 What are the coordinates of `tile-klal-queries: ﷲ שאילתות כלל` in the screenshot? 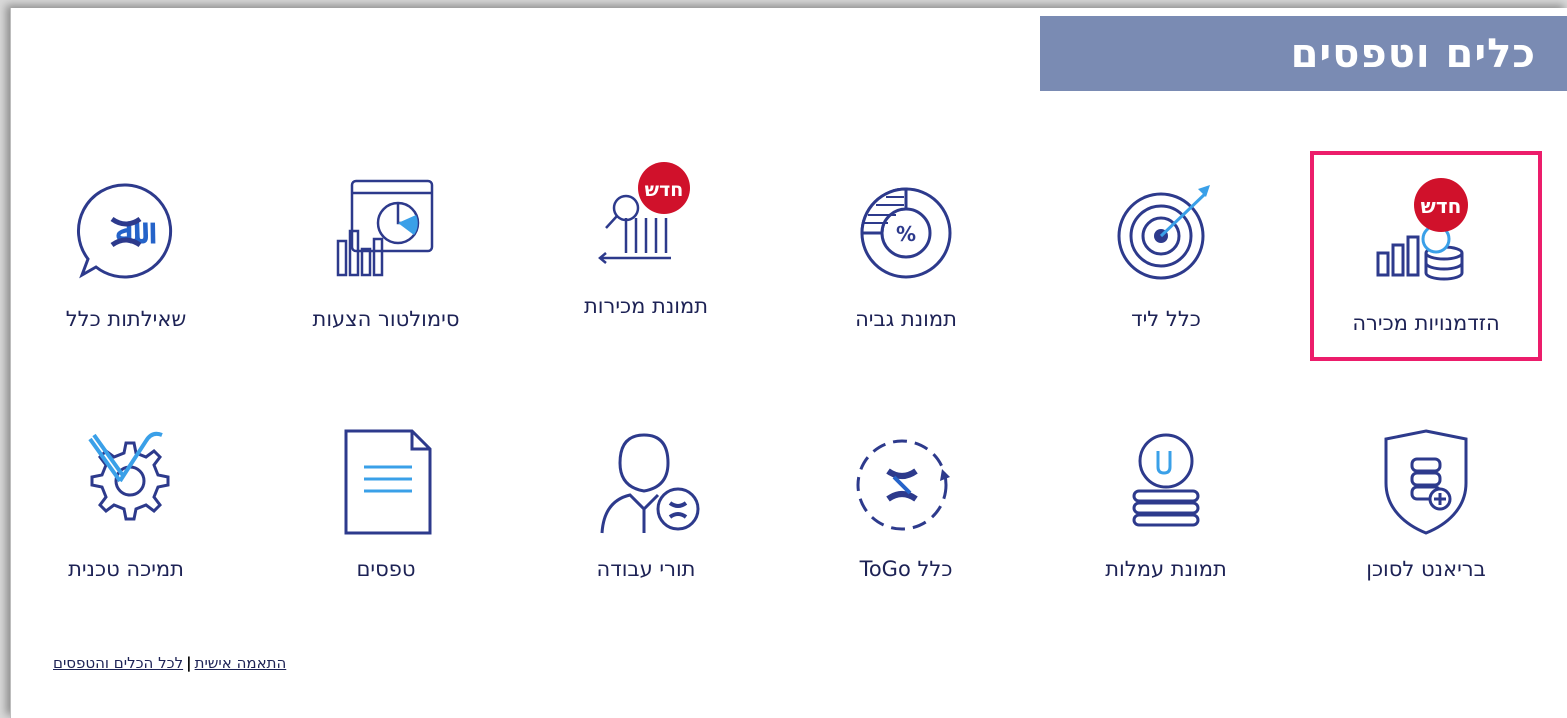 It's located at (126, 256).